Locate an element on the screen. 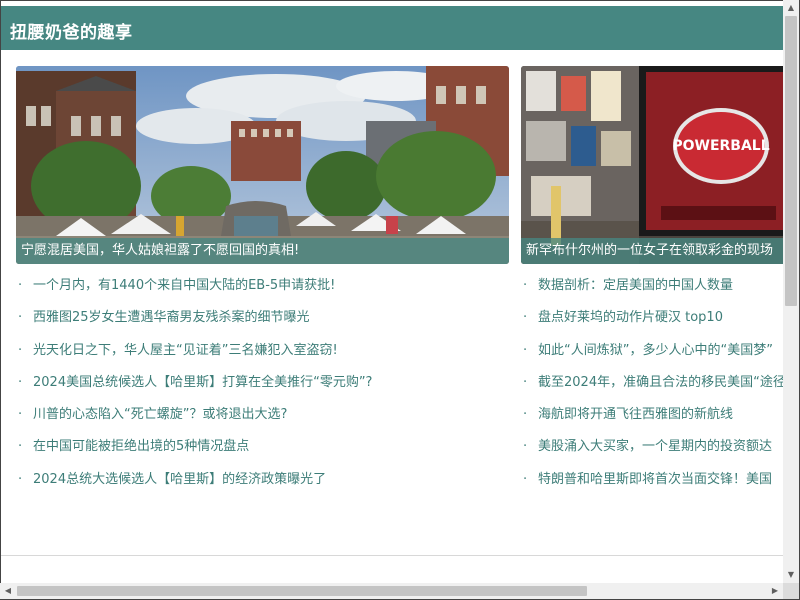 The height and width of the screenshot is (600, 800). list-item: · 截至2024年，准确且合法的移民美国“途径” is located at coordinates (652, 389).